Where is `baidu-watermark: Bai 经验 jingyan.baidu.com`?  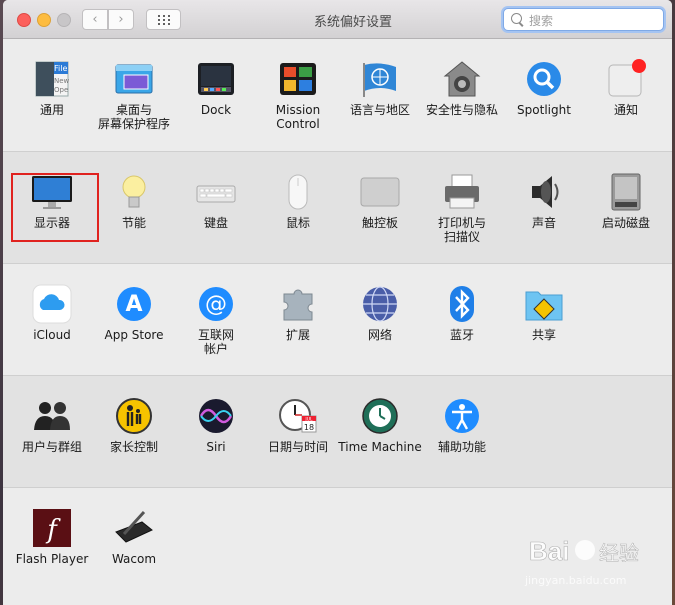 baidu-watermark: Bai 经验 jingyan.baidu.com is located at coordinates (597, 563).